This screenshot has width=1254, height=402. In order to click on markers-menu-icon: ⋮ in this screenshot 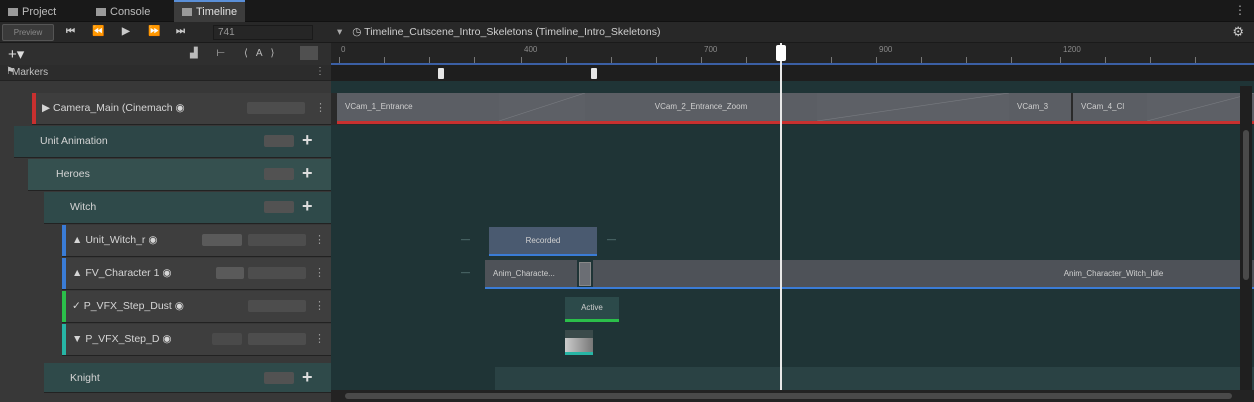, I will do `click(320, 71)`.